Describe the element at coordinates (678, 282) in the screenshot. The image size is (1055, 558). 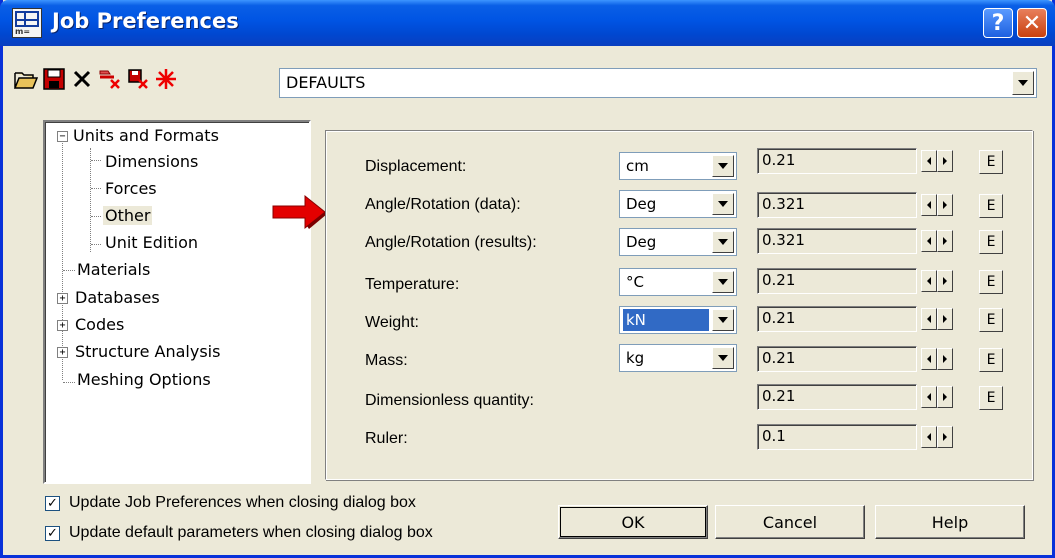
I see `temperature-unit-select: °C` at that location.